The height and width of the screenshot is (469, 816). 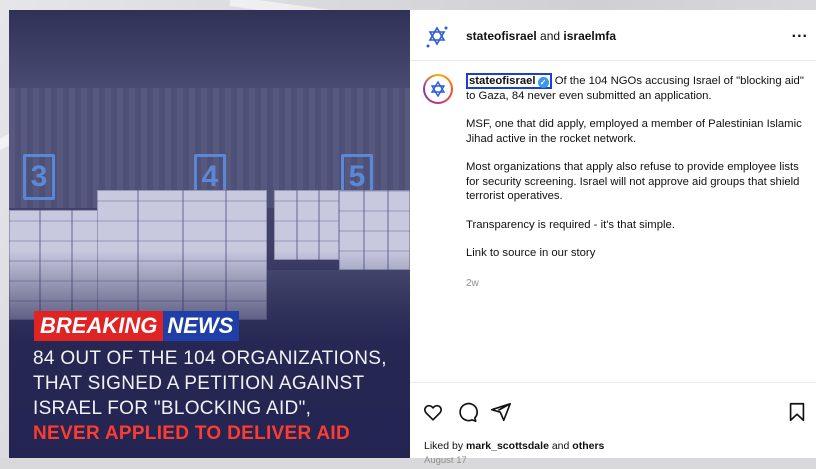 I want to click on share-icon, so click(x=501, y=412).